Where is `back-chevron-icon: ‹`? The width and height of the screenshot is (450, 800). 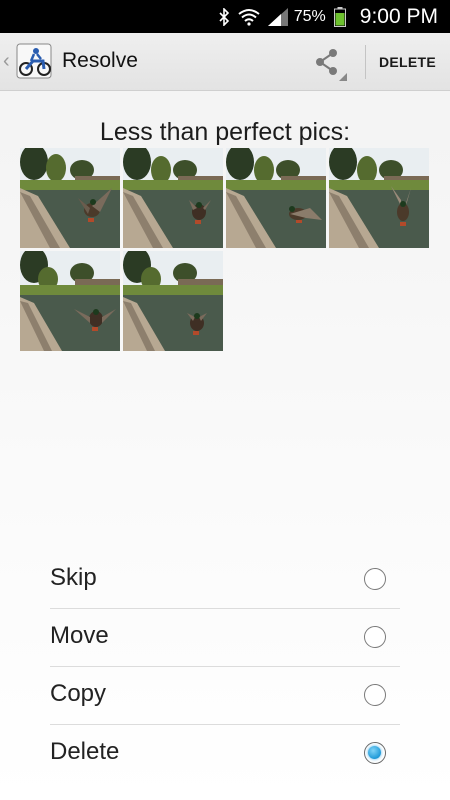
back-chevron-icon: ‹ is located at coordinates (8, 61).